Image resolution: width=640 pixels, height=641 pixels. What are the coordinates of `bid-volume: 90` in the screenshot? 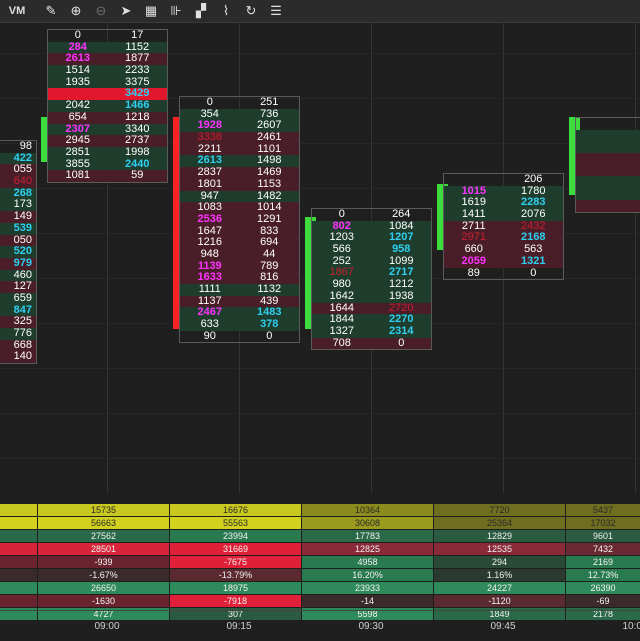 It's located at (210, 337).